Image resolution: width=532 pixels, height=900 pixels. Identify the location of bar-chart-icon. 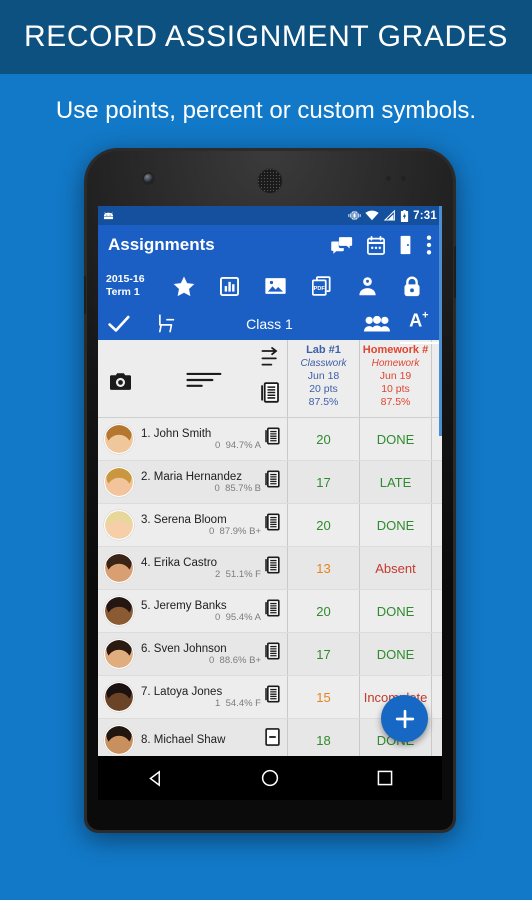
(230, 286).